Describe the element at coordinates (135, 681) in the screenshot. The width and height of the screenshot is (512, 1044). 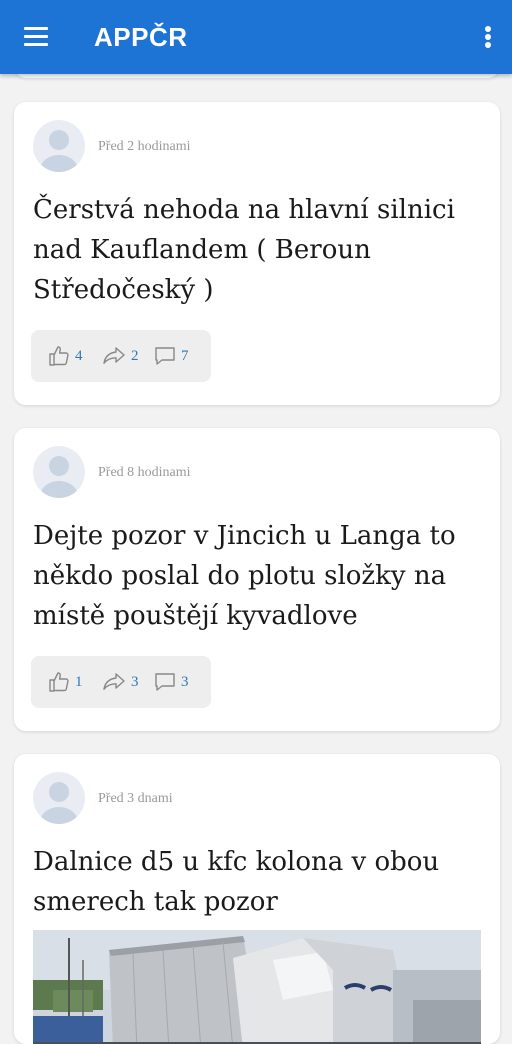
I see `share-count: 3` at that location.